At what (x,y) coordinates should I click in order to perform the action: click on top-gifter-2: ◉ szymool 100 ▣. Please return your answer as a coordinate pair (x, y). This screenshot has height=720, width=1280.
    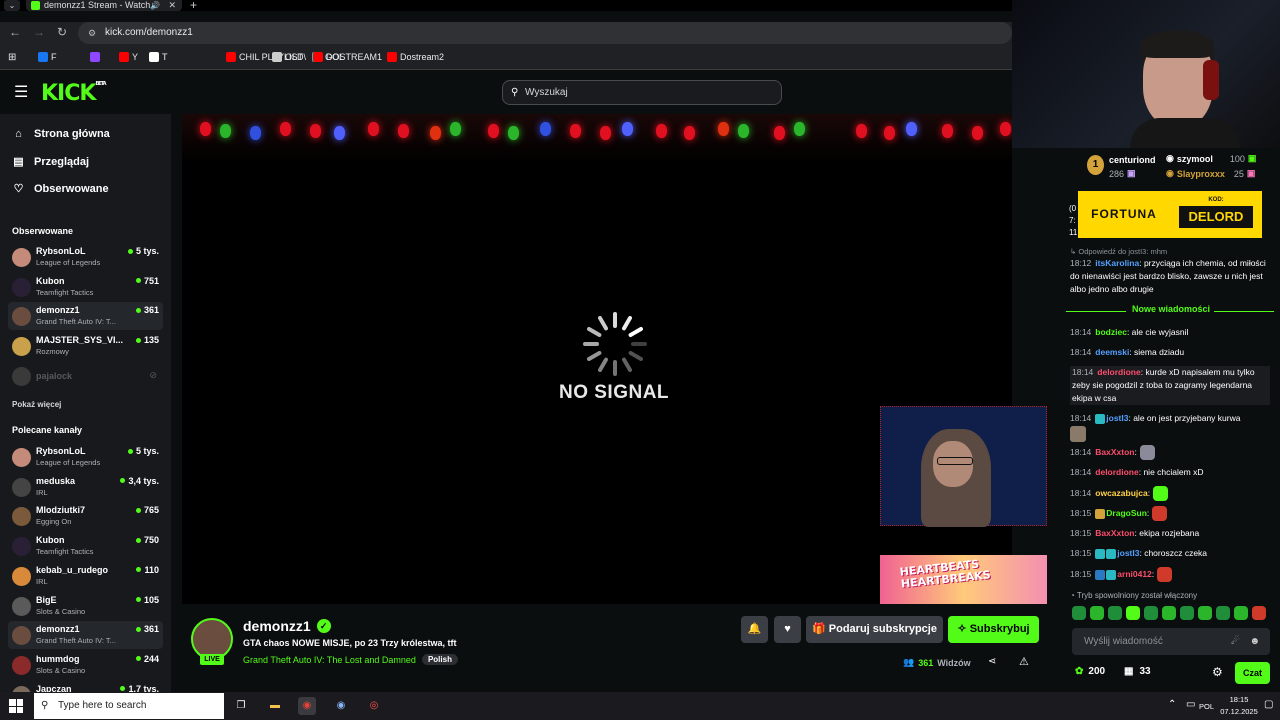
    Looking at the image, I should click on (1211, 158).